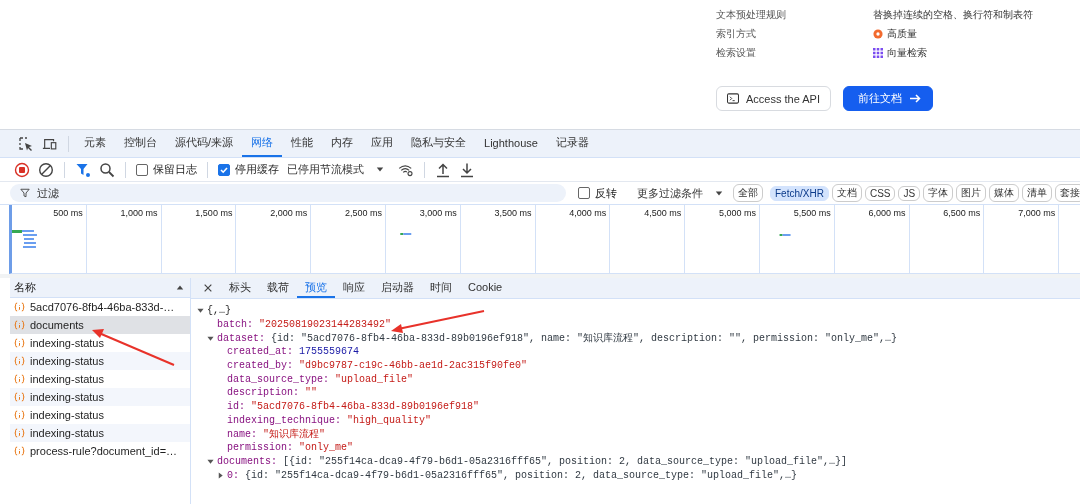 Image resolution: width=1080 pixels, height=504 pixels. I want to click on detail-tab: 时间, so click(441, 288).